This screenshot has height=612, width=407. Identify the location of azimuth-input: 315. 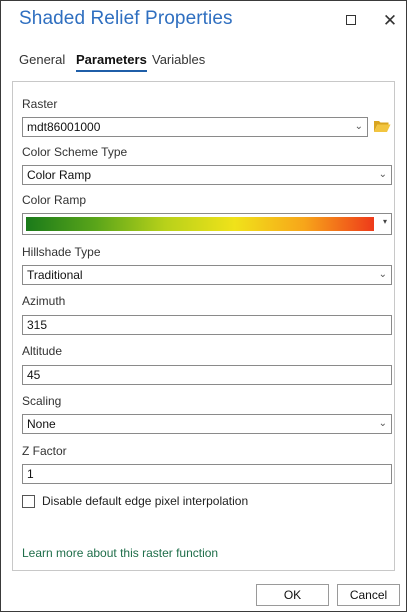
(207, 325).